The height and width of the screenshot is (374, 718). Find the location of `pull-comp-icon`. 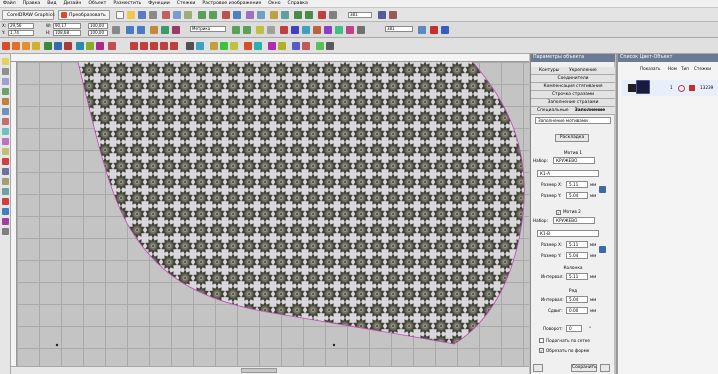

pull-comp-icon is located at coordinates (272, 46).